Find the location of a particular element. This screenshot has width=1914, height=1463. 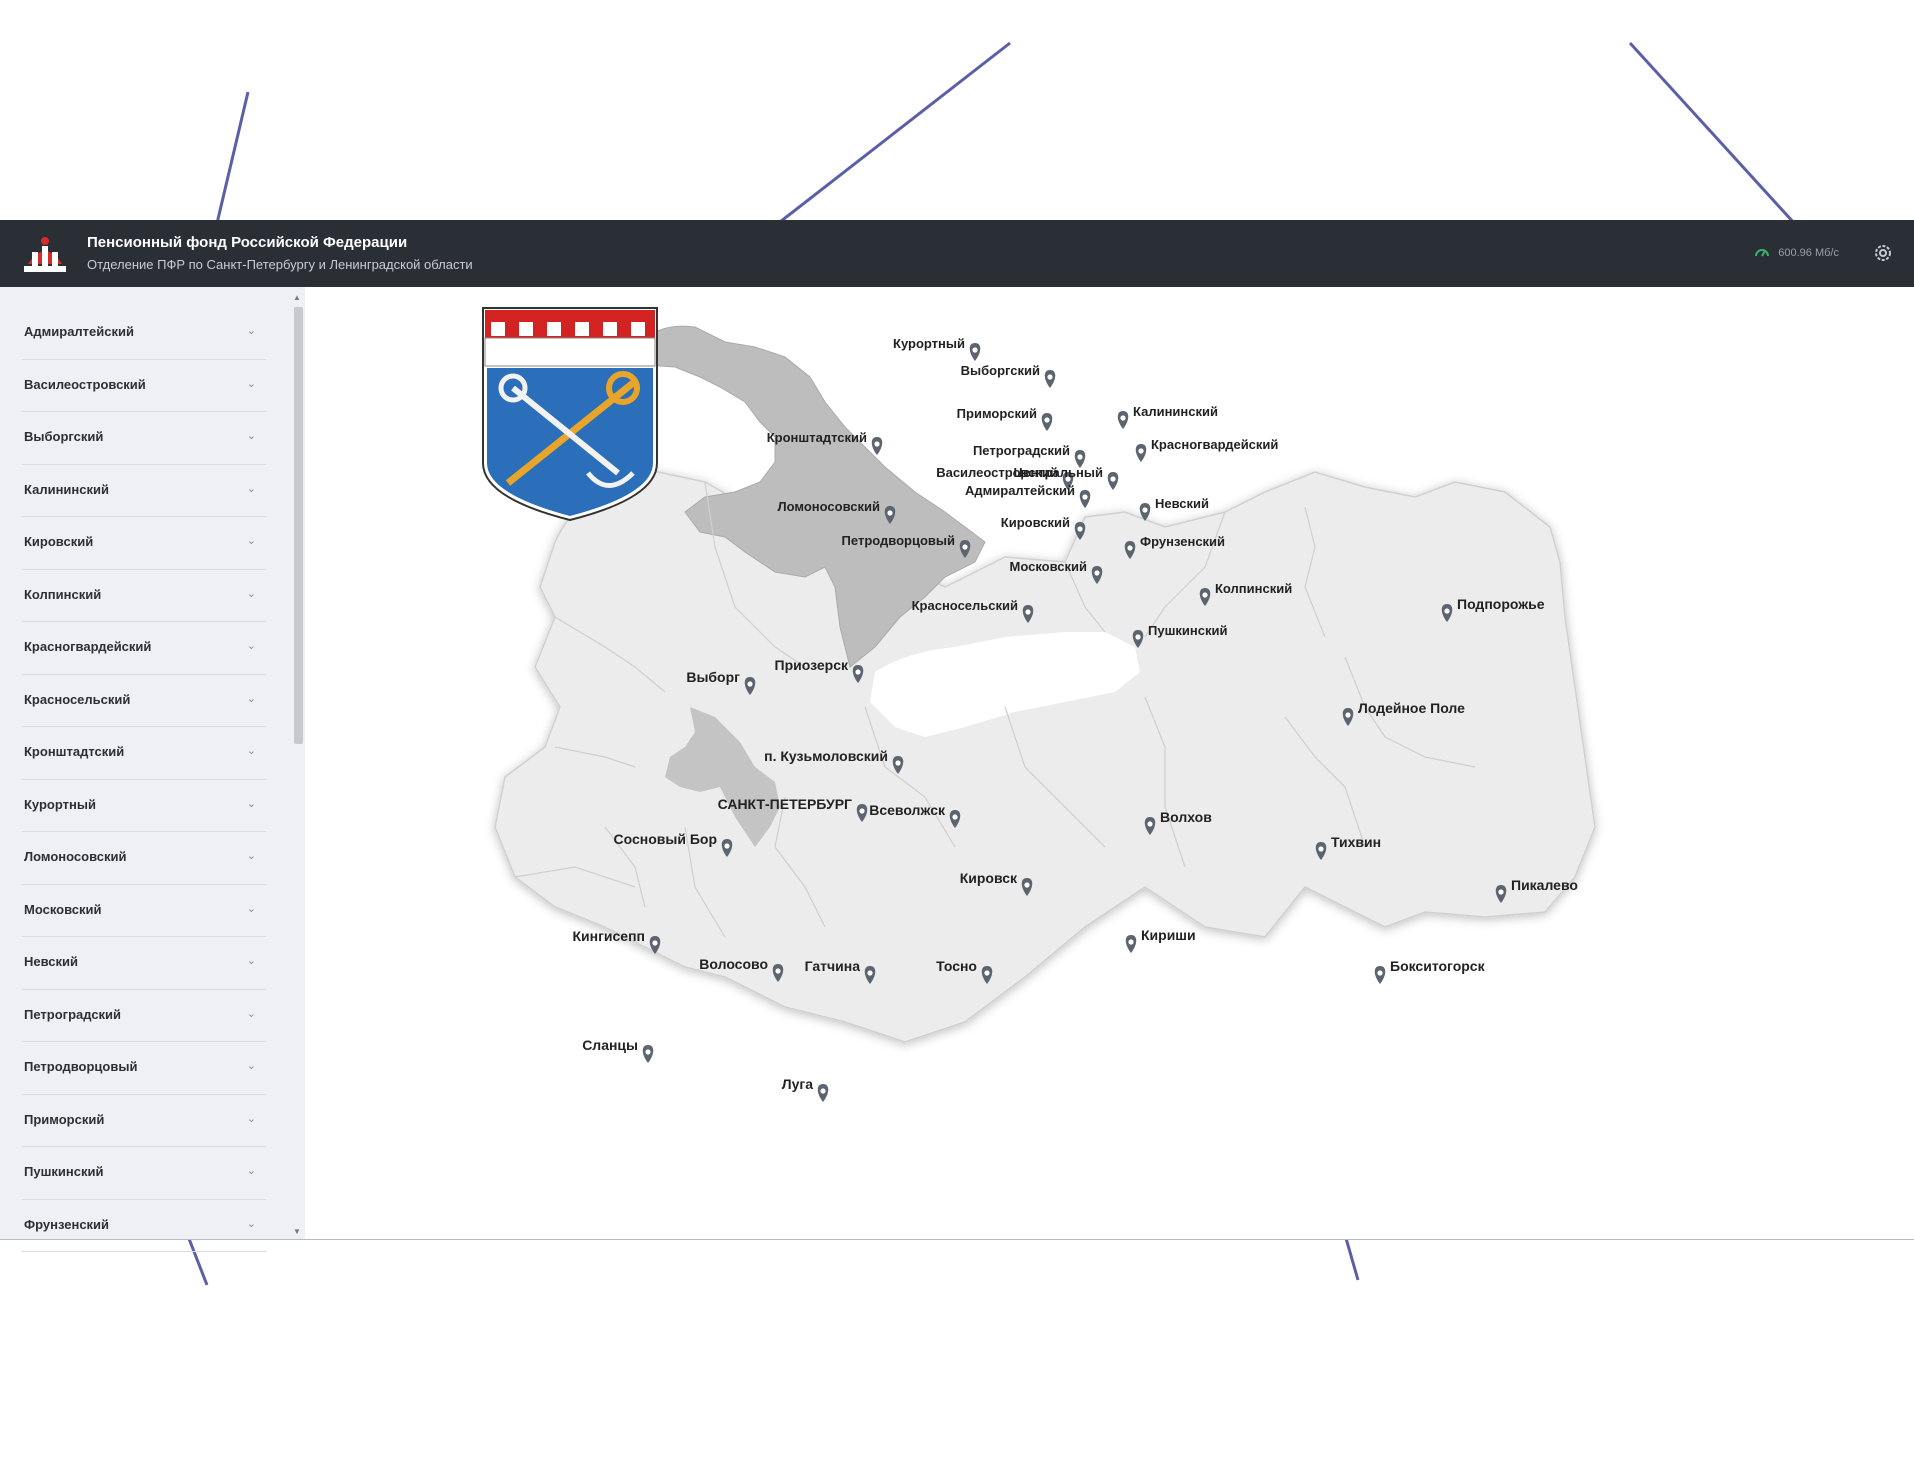

map-label: Пикалево is located at coordinates (1544, 885).